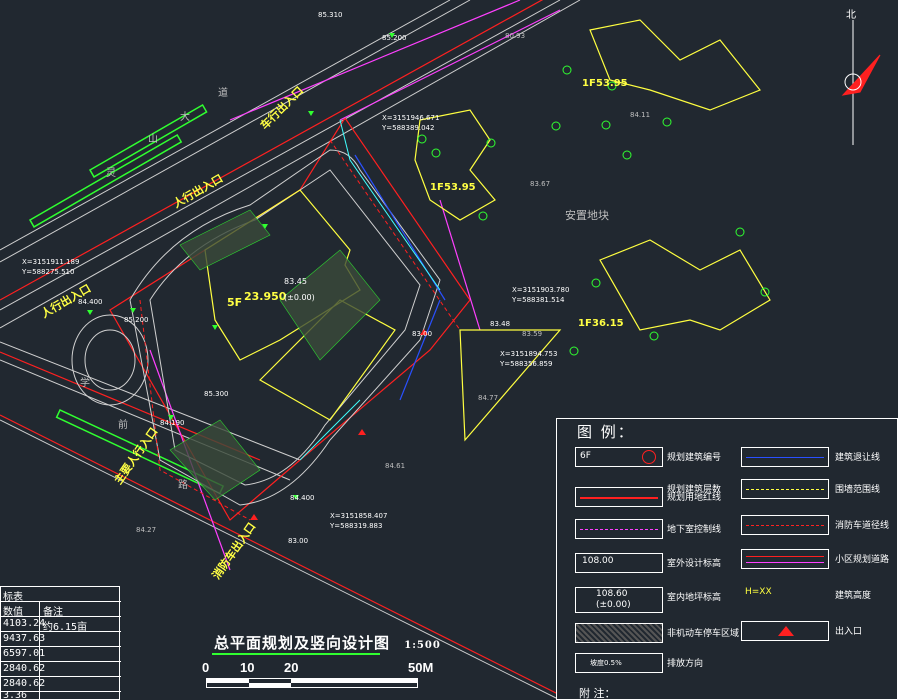 This screenshot has height=700, width=898. Describe the element at coordinates (694, 598) in the screenshot. I see `legend-label: 室内地坪标高` at that location.